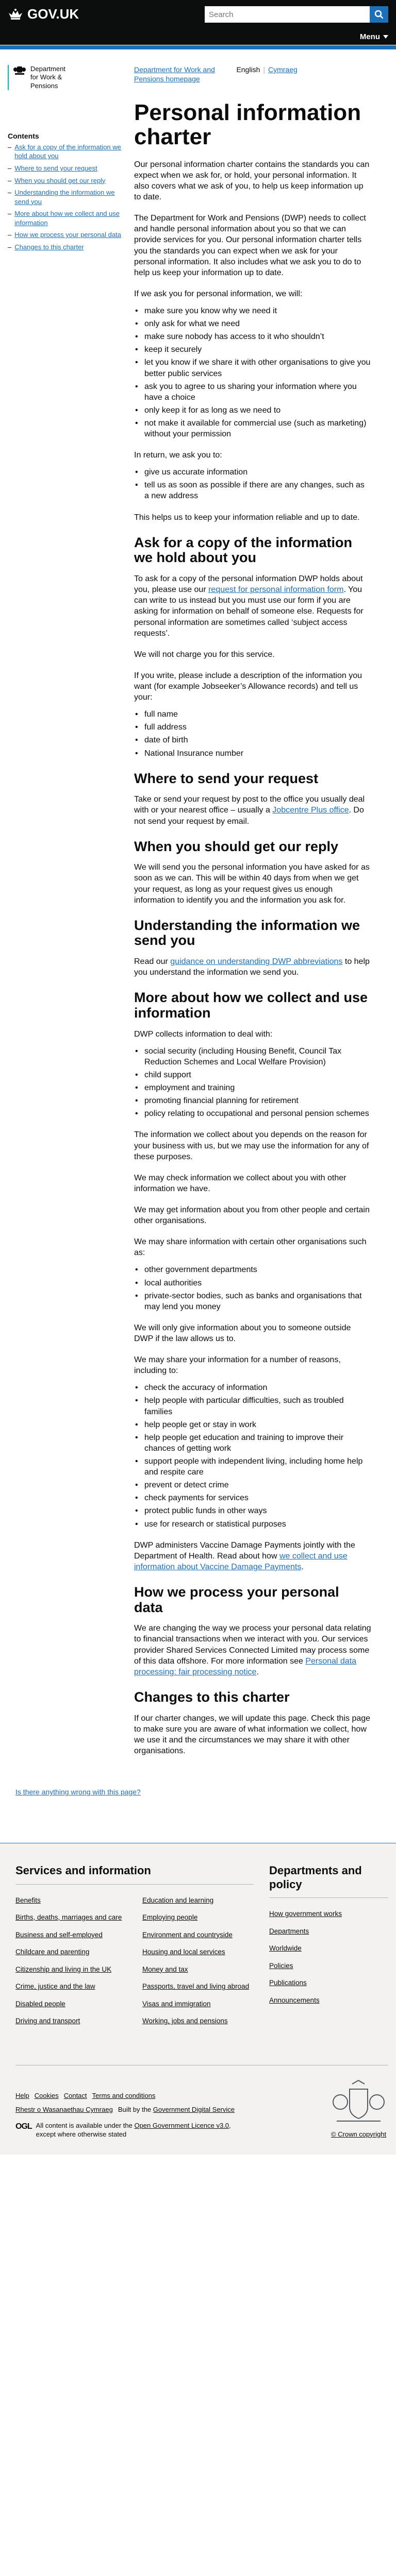 This screenshot has height=2576, width=396. Describe the element at coordinates (252, 1485) in the screenshot. I see `list-item: prevent or detect crime` at that location.